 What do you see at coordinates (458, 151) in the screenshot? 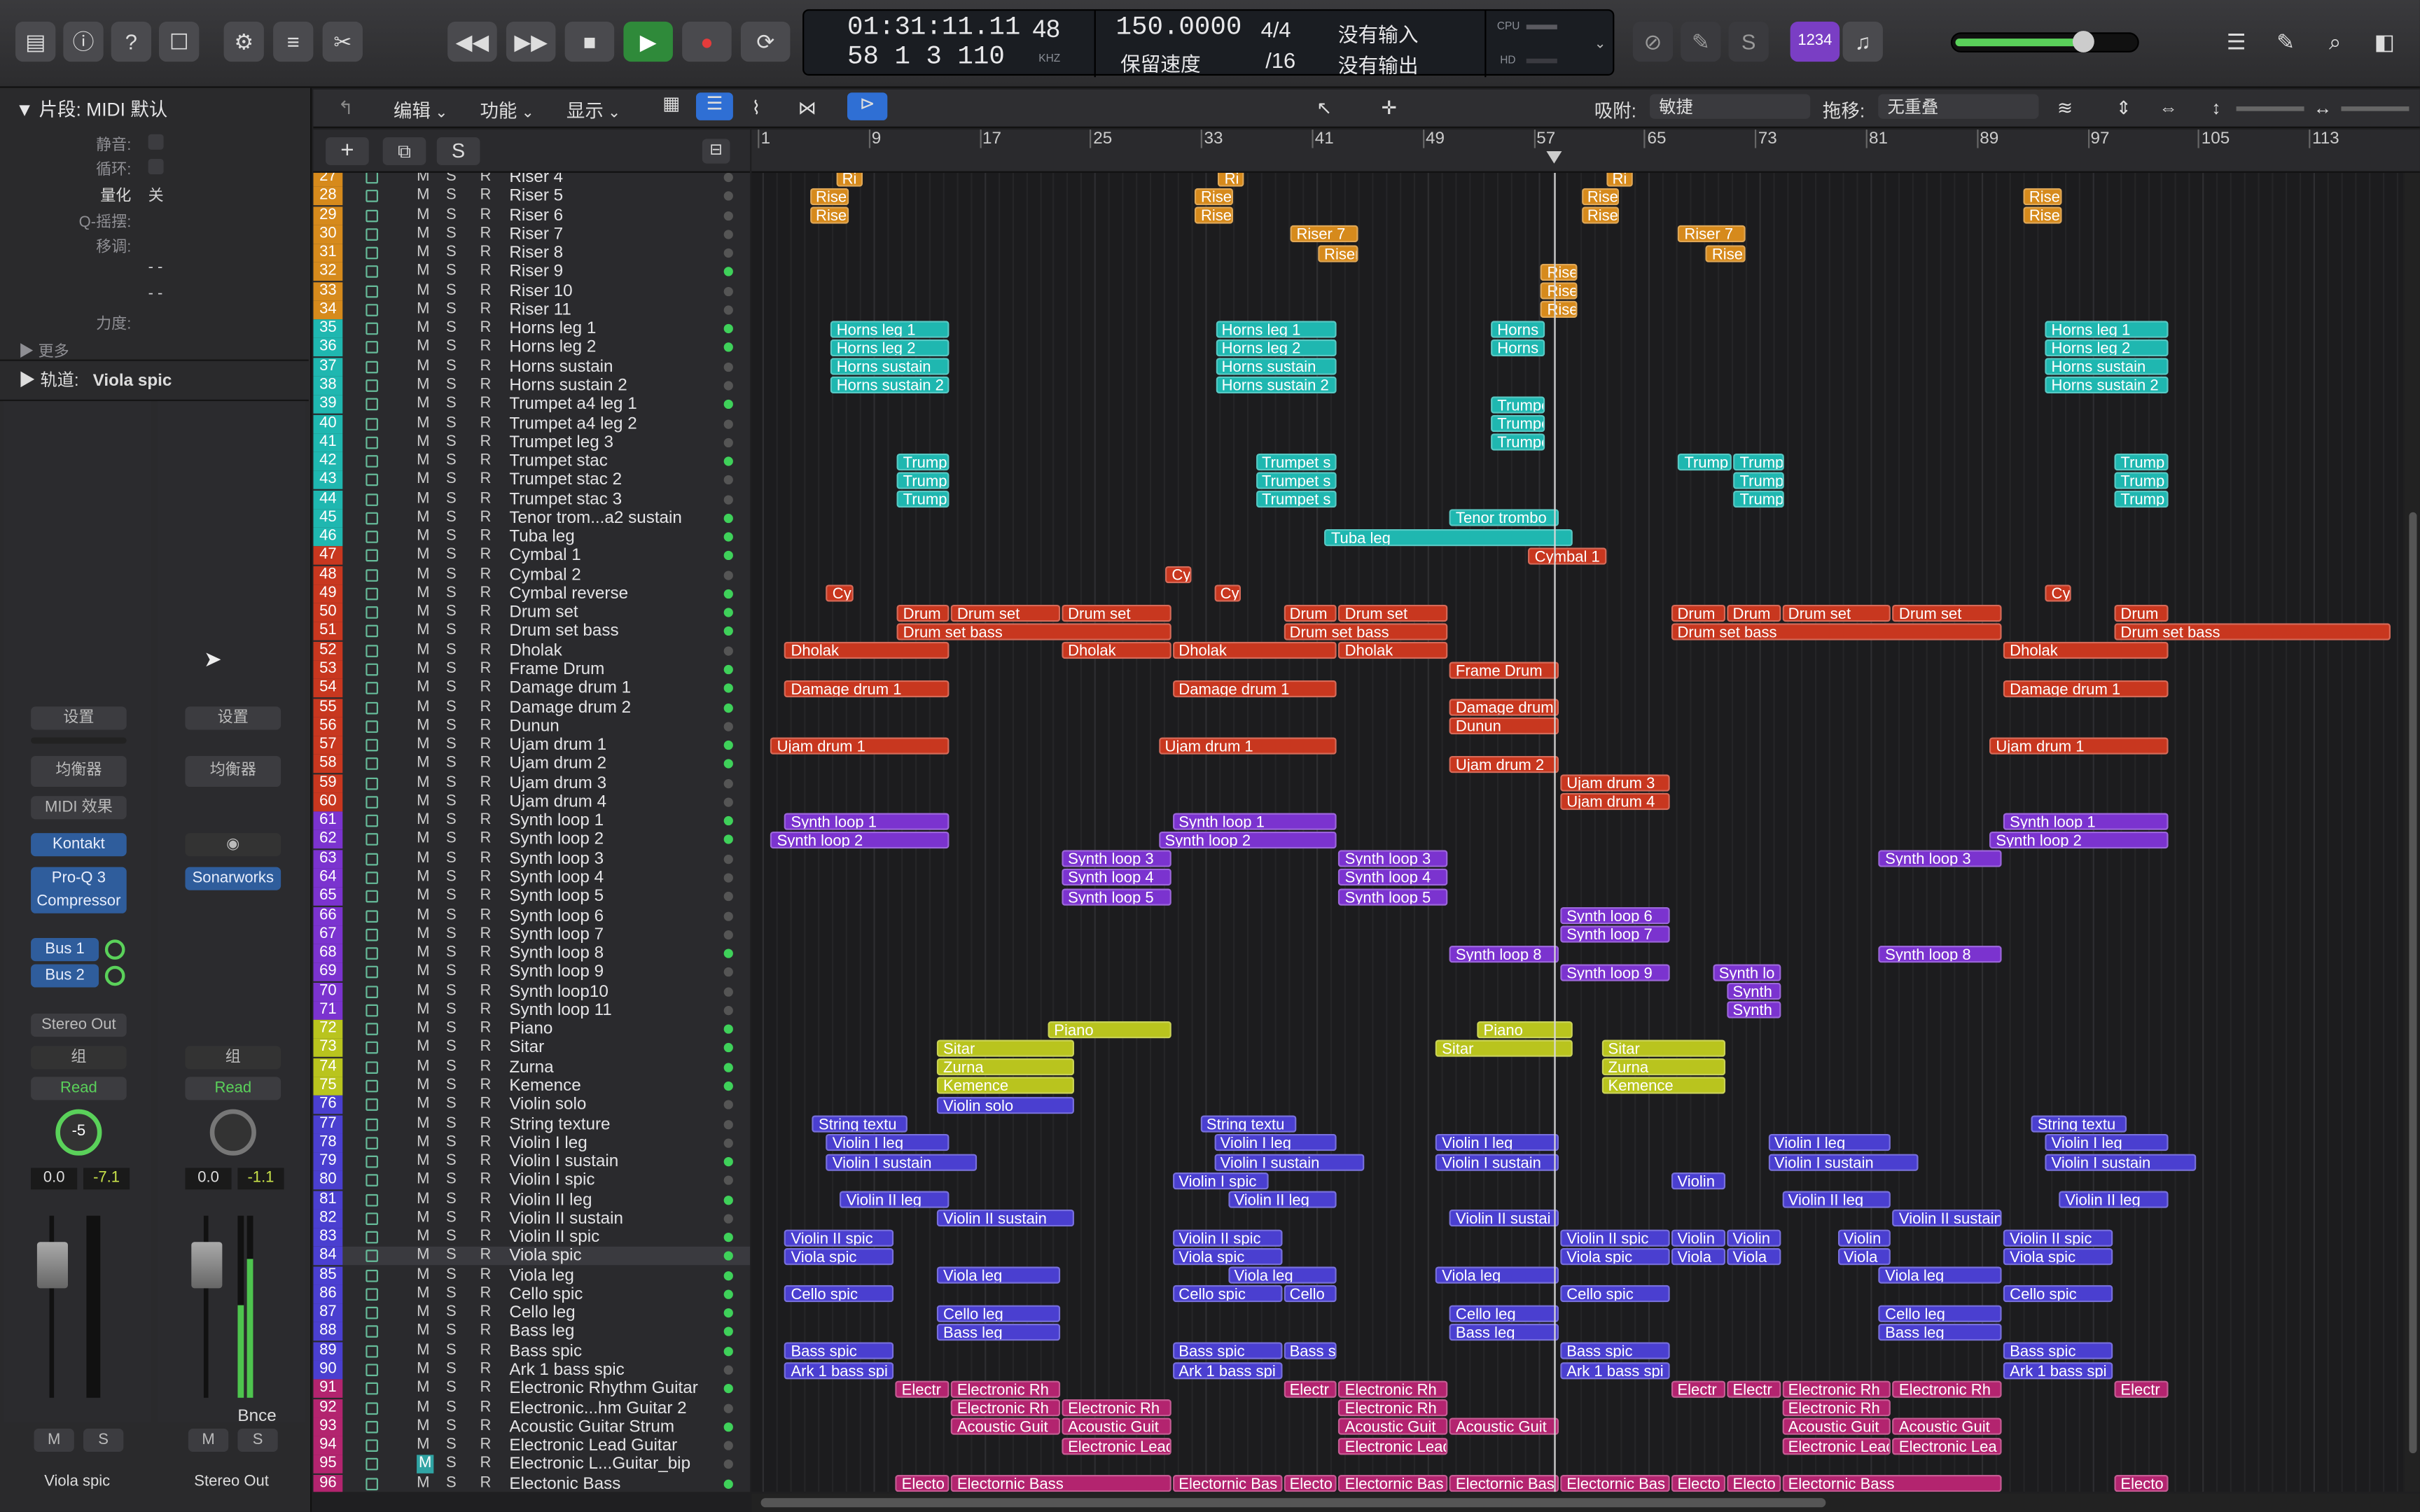
I see `global-solo-button: S` at bounding box center [458, 151].